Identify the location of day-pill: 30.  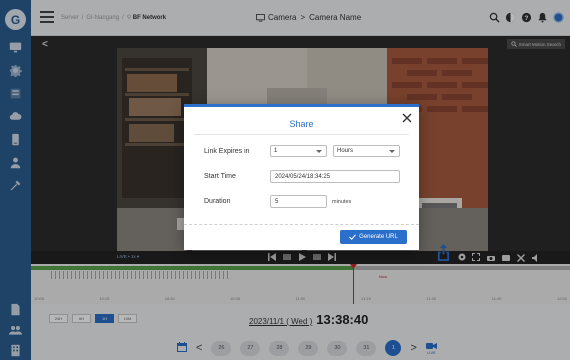
(337, 348).